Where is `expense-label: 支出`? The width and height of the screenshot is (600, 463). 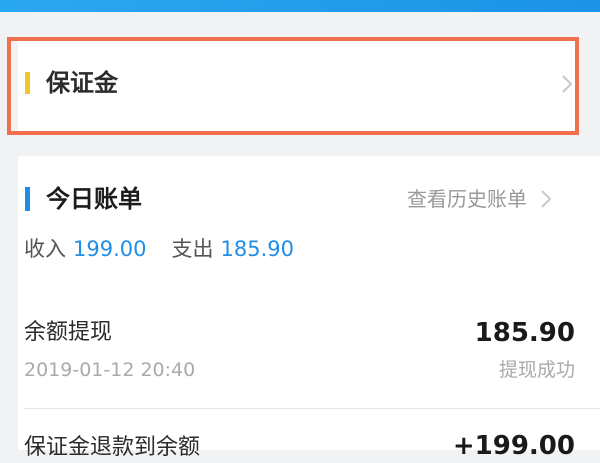 expense-label: 支出 is located at coordinates (192, 249).